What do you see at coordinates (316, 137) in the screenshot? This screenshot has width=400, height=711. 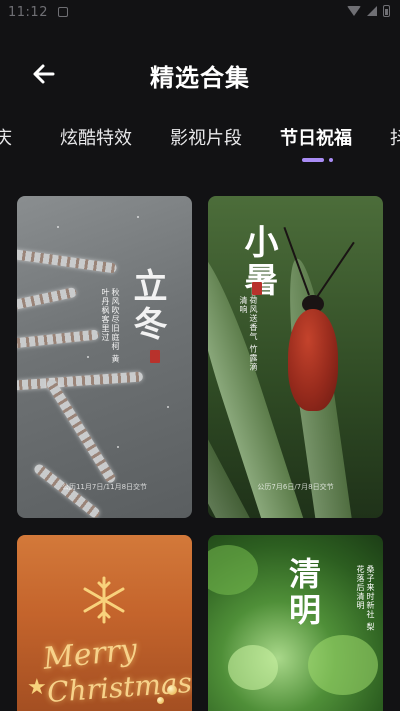 I see `tab-holiday-wishes: 节日祝福` at bounding box center [316, 137].